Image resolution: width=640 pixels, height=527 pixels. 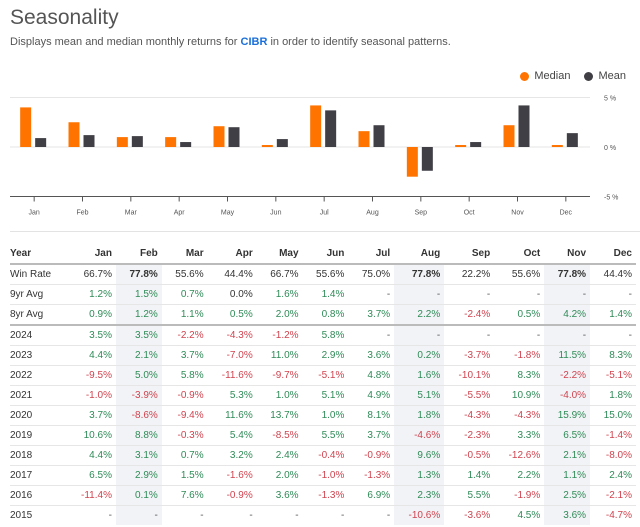 What do you see at coordinates (325, 355) in the screenshot?
I see `table-cell: 2.9%` at bounding box center [325, 355].